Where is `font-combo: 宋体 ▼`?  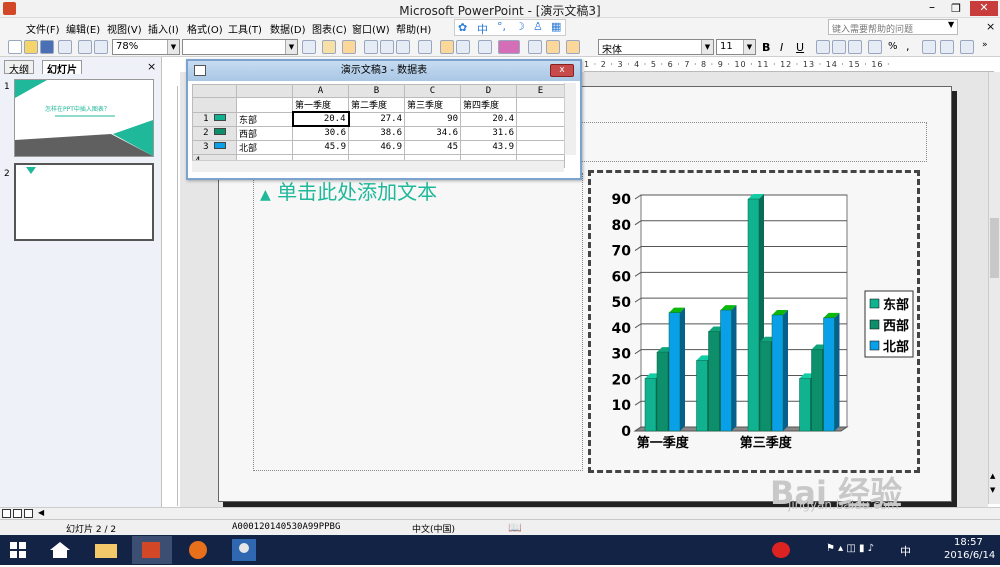
font-combo: 宋体 ▼ is located at coordinates (656, 47).